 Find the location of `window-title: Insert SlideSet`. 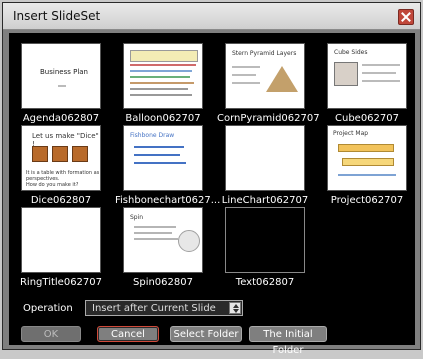

window-title: Insert SlideSet is located at coordinates (57, 16).